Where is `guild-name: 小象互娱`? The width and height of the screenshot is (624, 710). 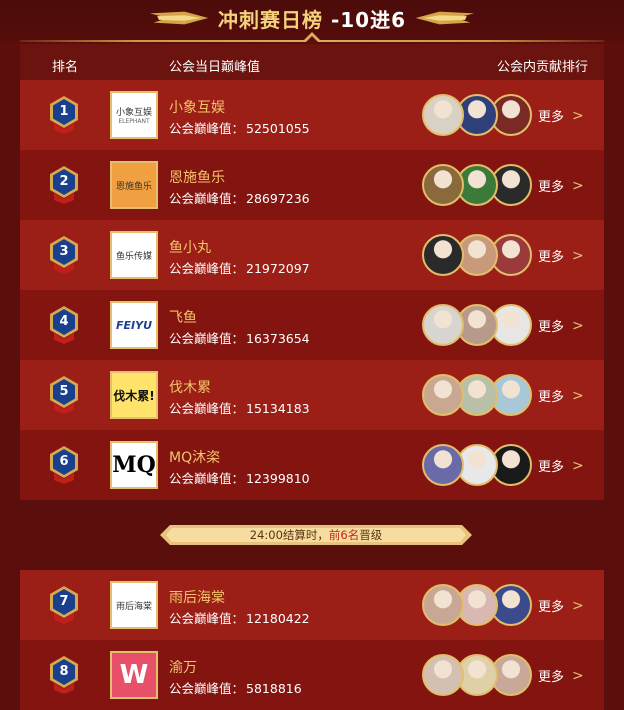
guild-name: 小象互娱 is located at coordinates (197, 107).